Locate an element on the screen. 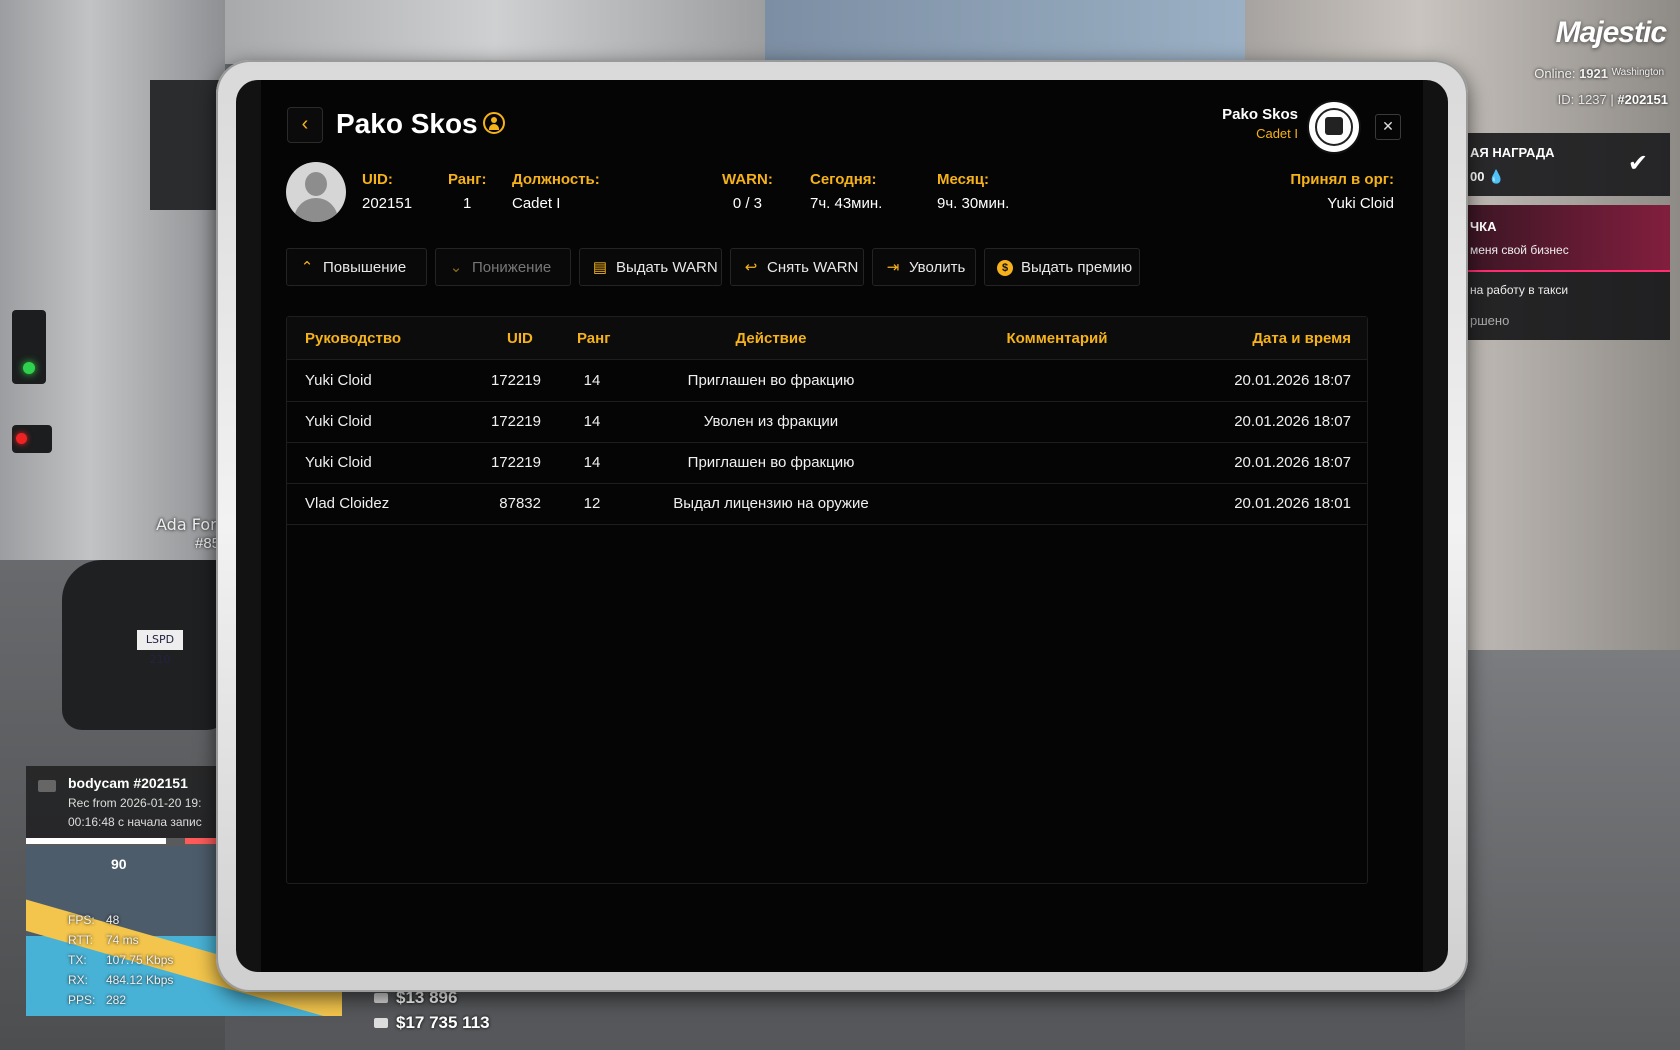 The width and height of the screenshot is (1680, 1050). quest-status: ршено is located at coordinates (1490, 320).